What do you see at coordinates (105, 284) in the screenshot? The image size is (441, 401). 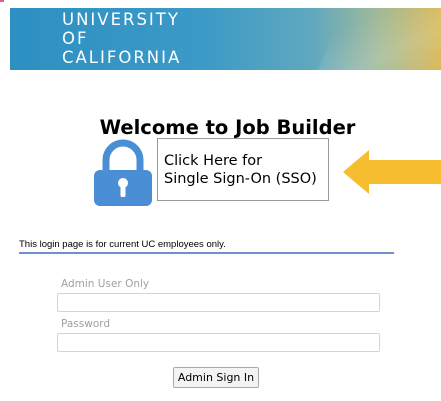 I see `admin-user-label: Admin User Only` at bounding box center [105, 284].